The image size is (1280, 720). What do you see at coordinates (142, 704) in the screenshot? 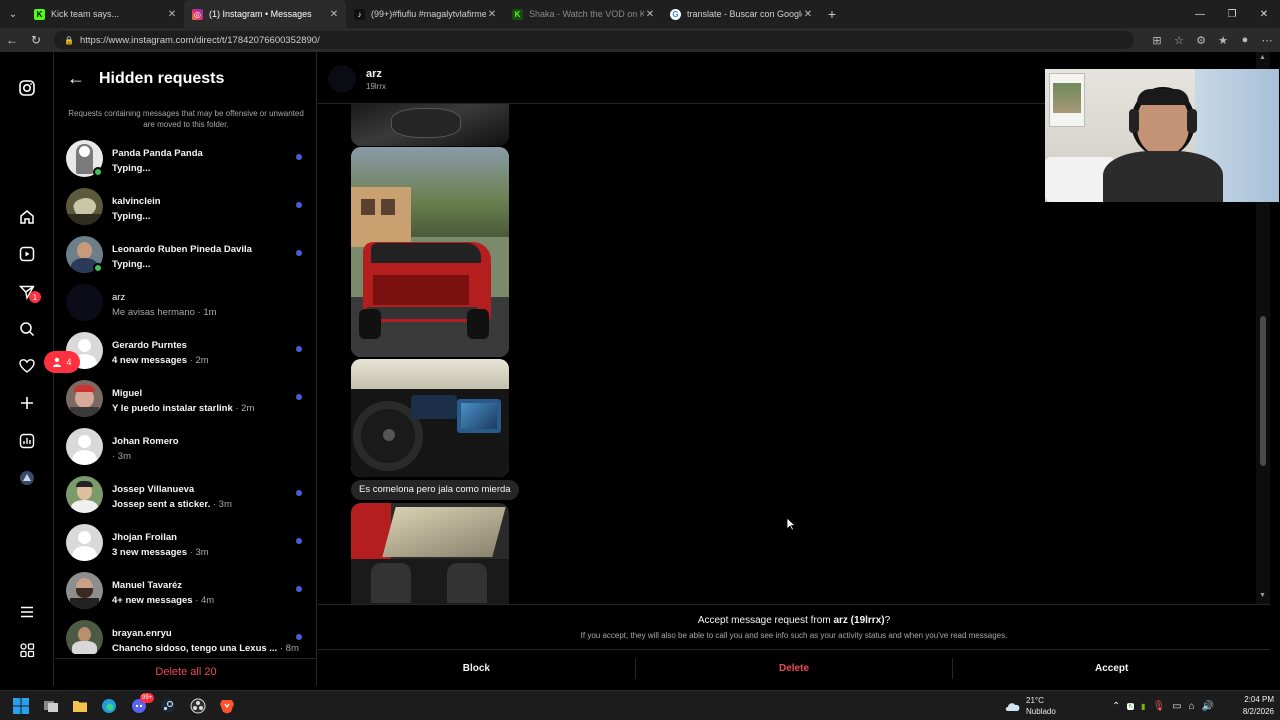
I see `messenger-app-icon: 99+` at bounding box center [142, 704].